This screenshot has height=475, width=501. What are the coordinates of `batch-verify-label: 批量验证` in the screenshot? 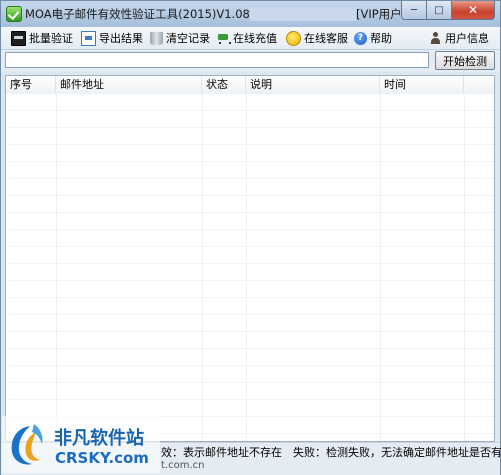 It's located at (51, 38).